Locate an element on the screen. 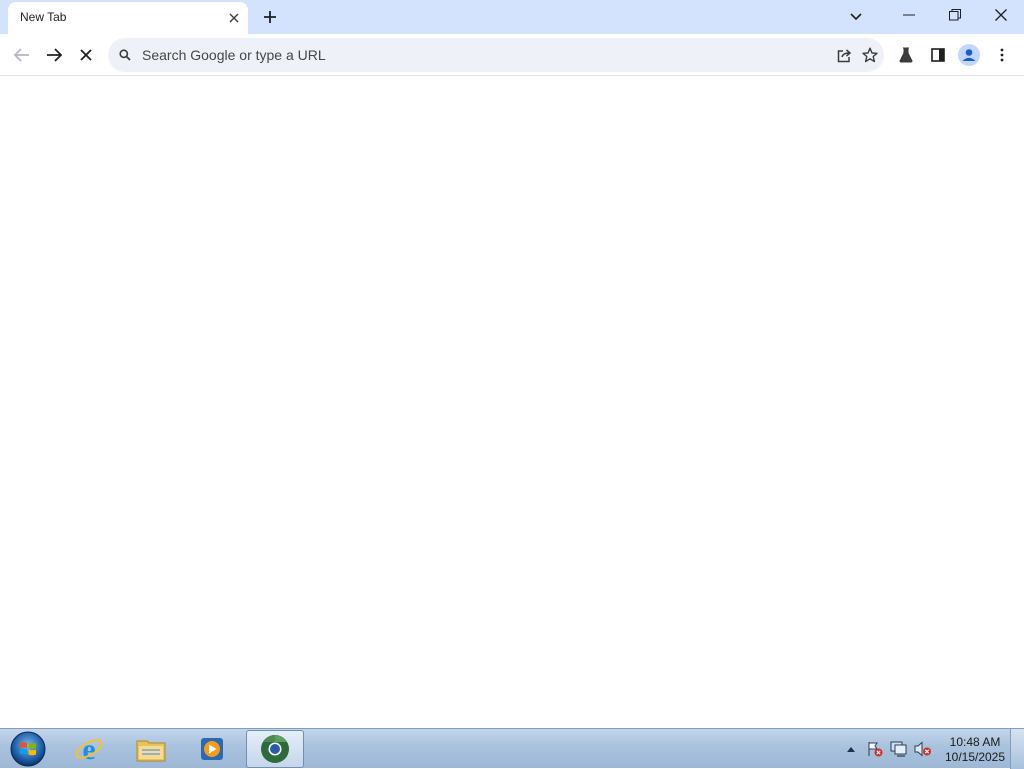 This screenshot has width=1024, height=769. address-bar: Search Google or type a URL is located at coordinates (496, 55).